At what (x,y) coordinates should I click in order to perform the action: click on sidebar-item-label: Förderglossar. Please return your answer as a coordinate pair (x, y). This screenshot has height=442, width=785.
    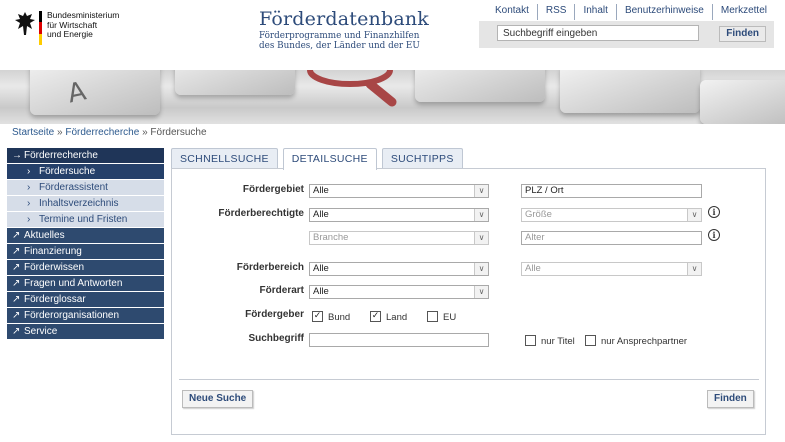
    Looking at the image, I should click on (55, 299).